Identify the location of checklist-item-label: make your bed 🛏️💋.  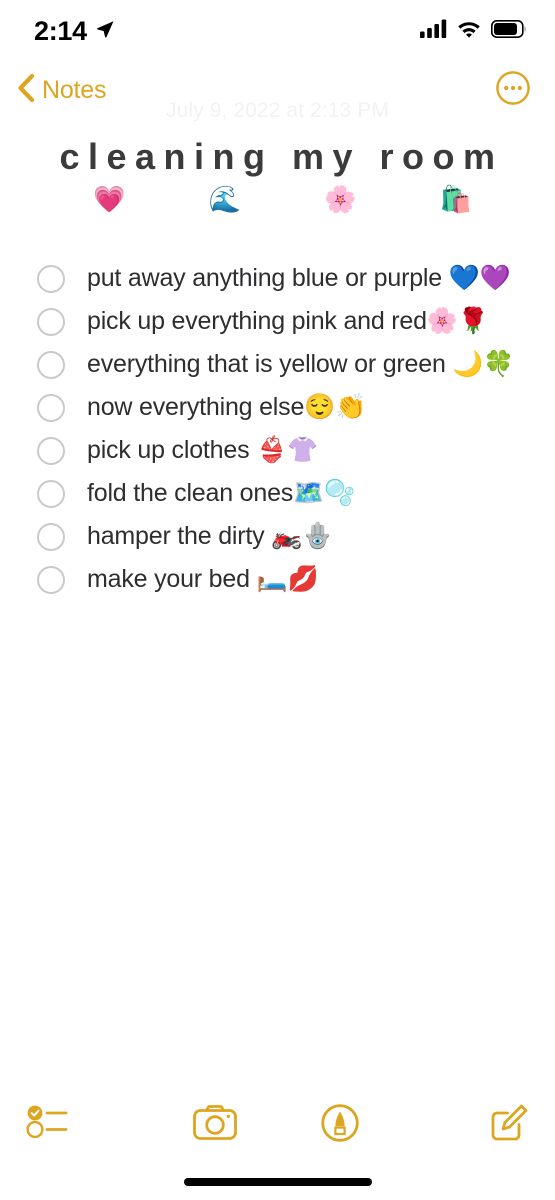
(203, 579).